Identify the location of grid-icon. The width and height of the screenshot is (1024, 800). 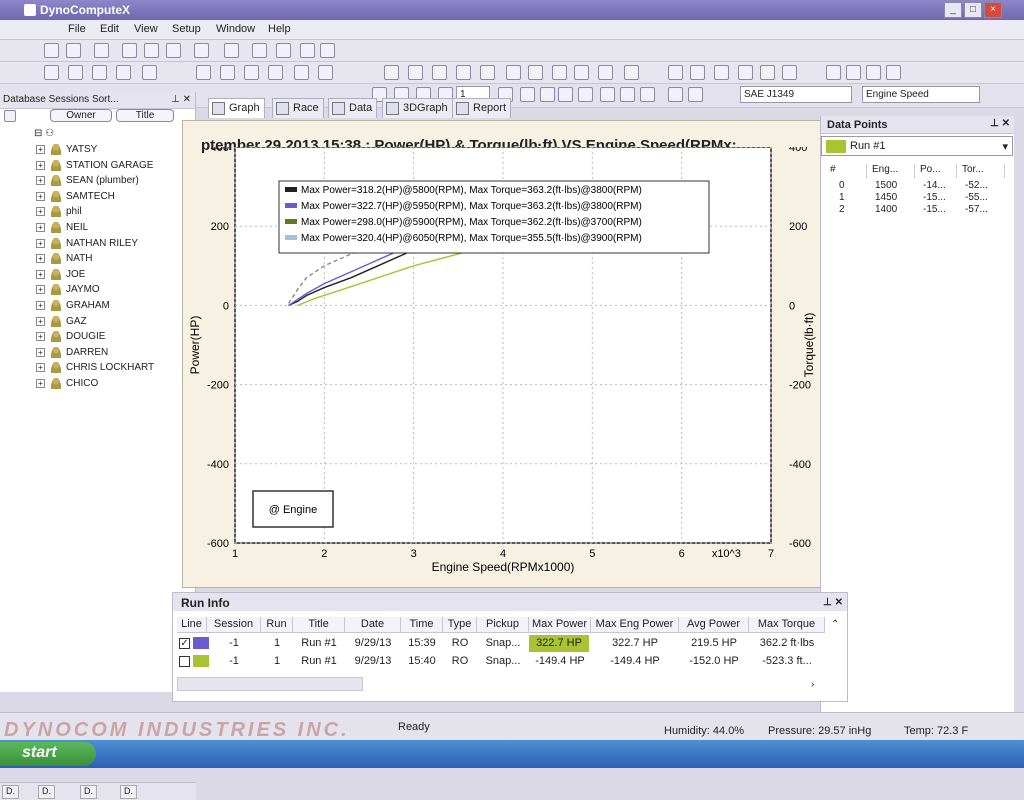
(51, 50).